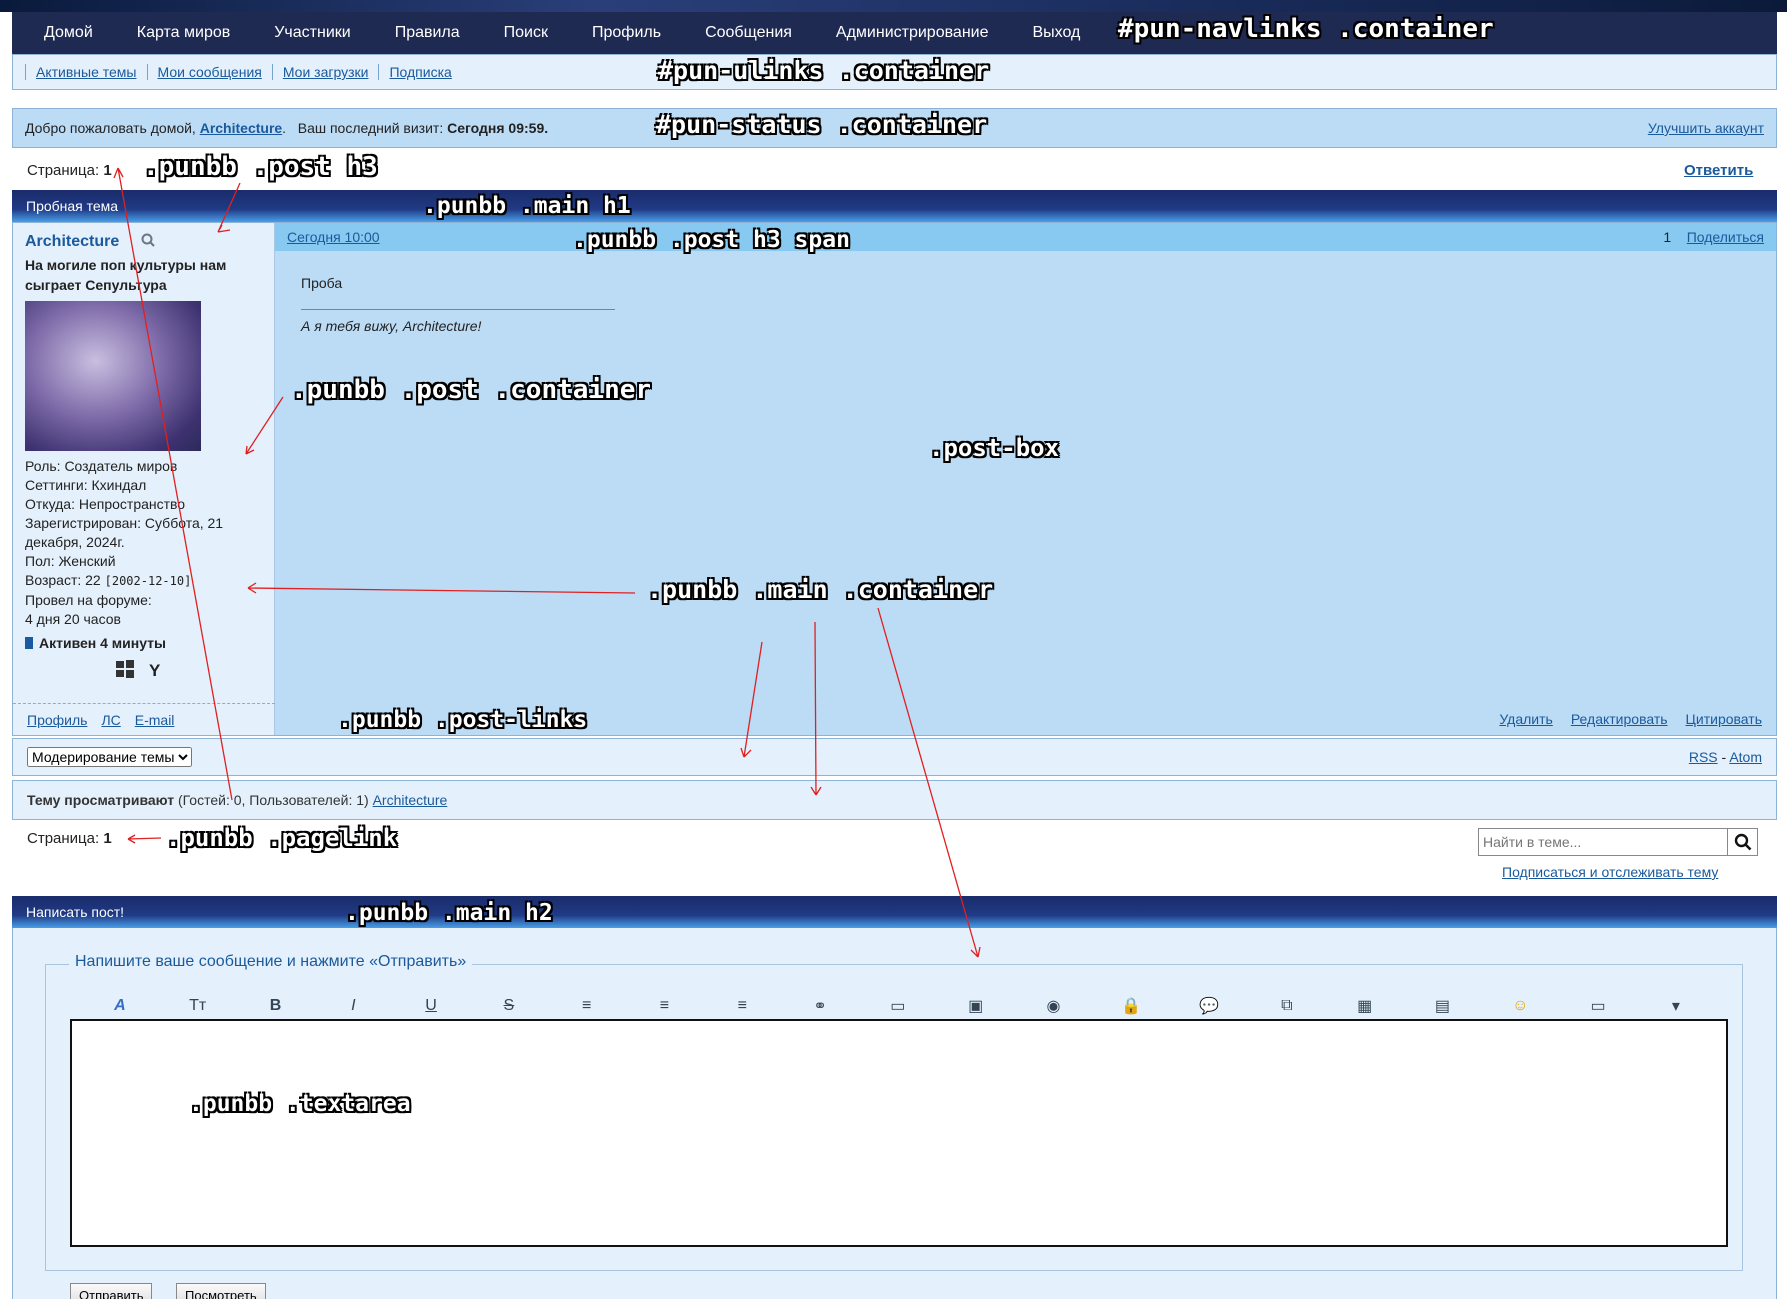 Image resolution: width=1787 pixels, height=1299 pixels. Describe the element at coordinates (410, 800) in the screenshot. I see `viewer-user-link: Architecture` at that location.